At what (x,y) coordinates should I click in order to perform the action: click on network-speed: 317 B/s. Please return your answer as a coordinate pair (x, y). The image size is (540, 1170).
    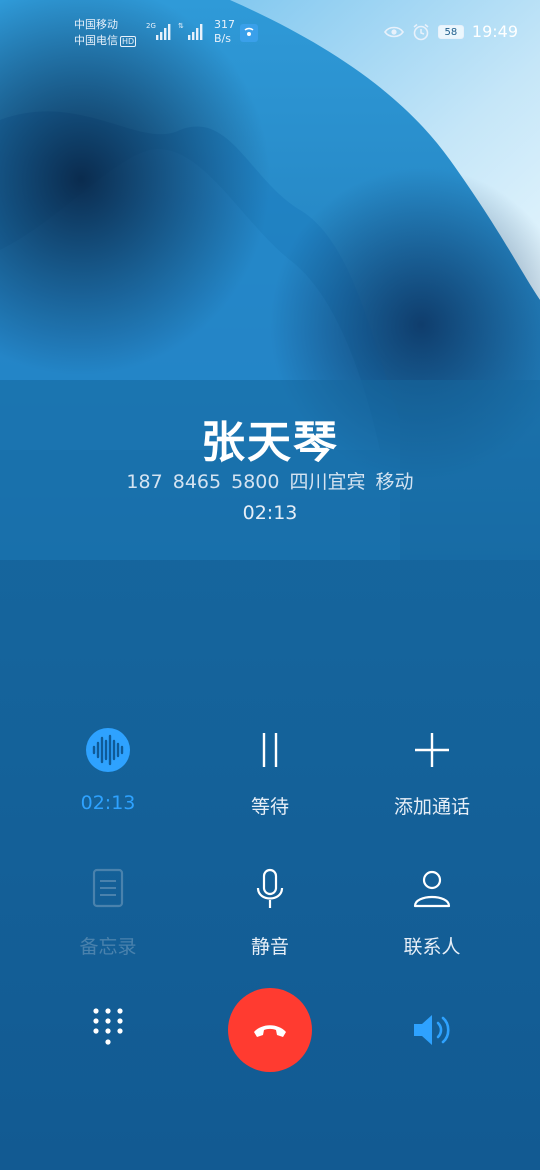
    Looking at the image, I should click on (224, 32).